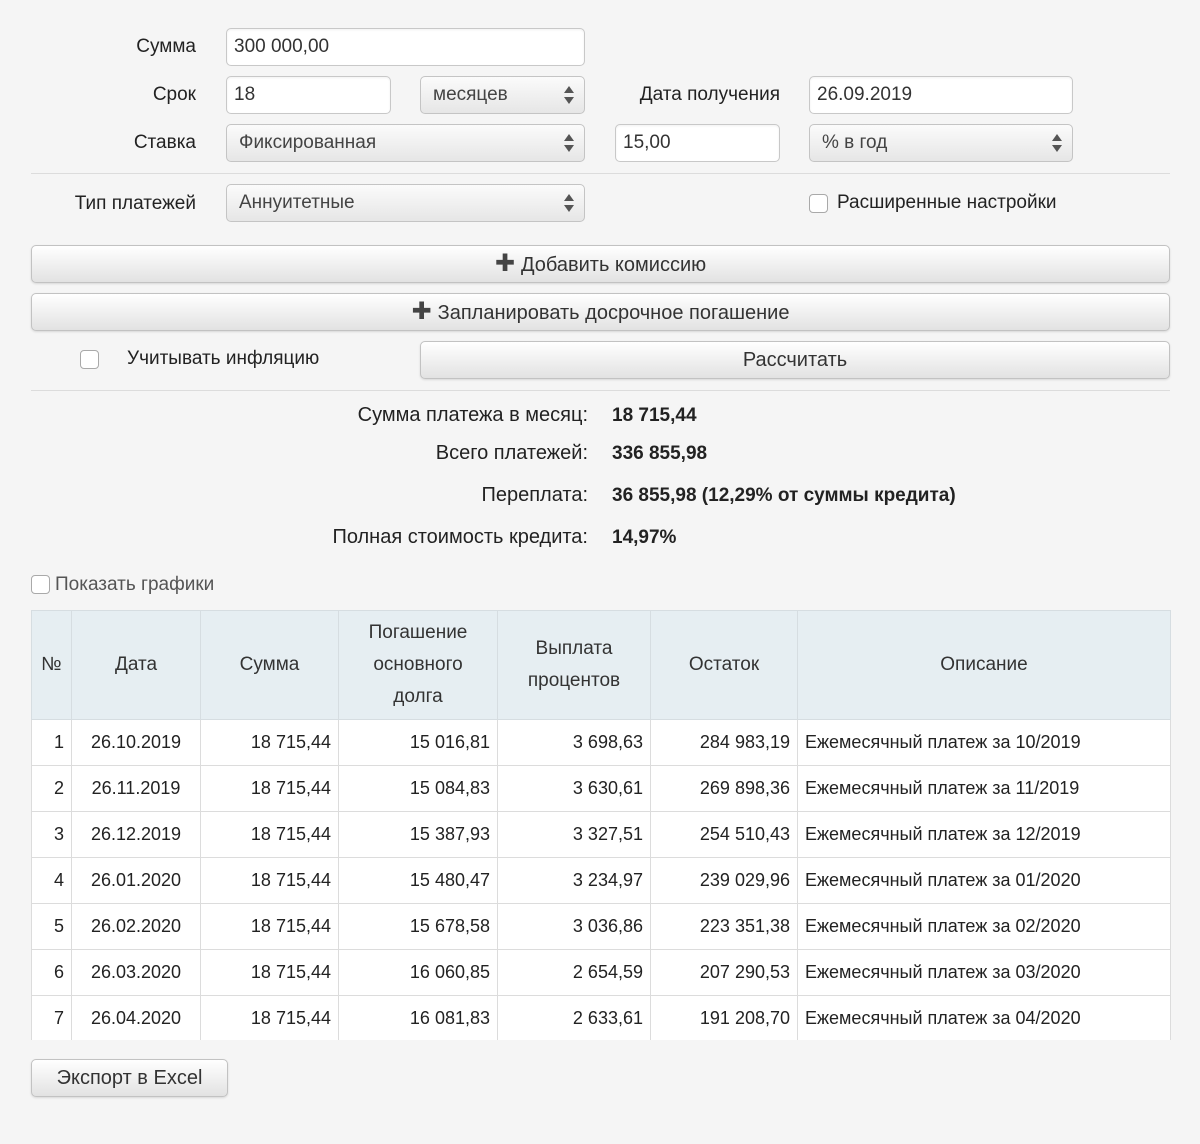 Image resolution: width=1200 pixels, height=1144 pixels. Describe the element at coordinates (136, 788) in the screenshot. I see `cell-date: 26.11.2019` at that location.